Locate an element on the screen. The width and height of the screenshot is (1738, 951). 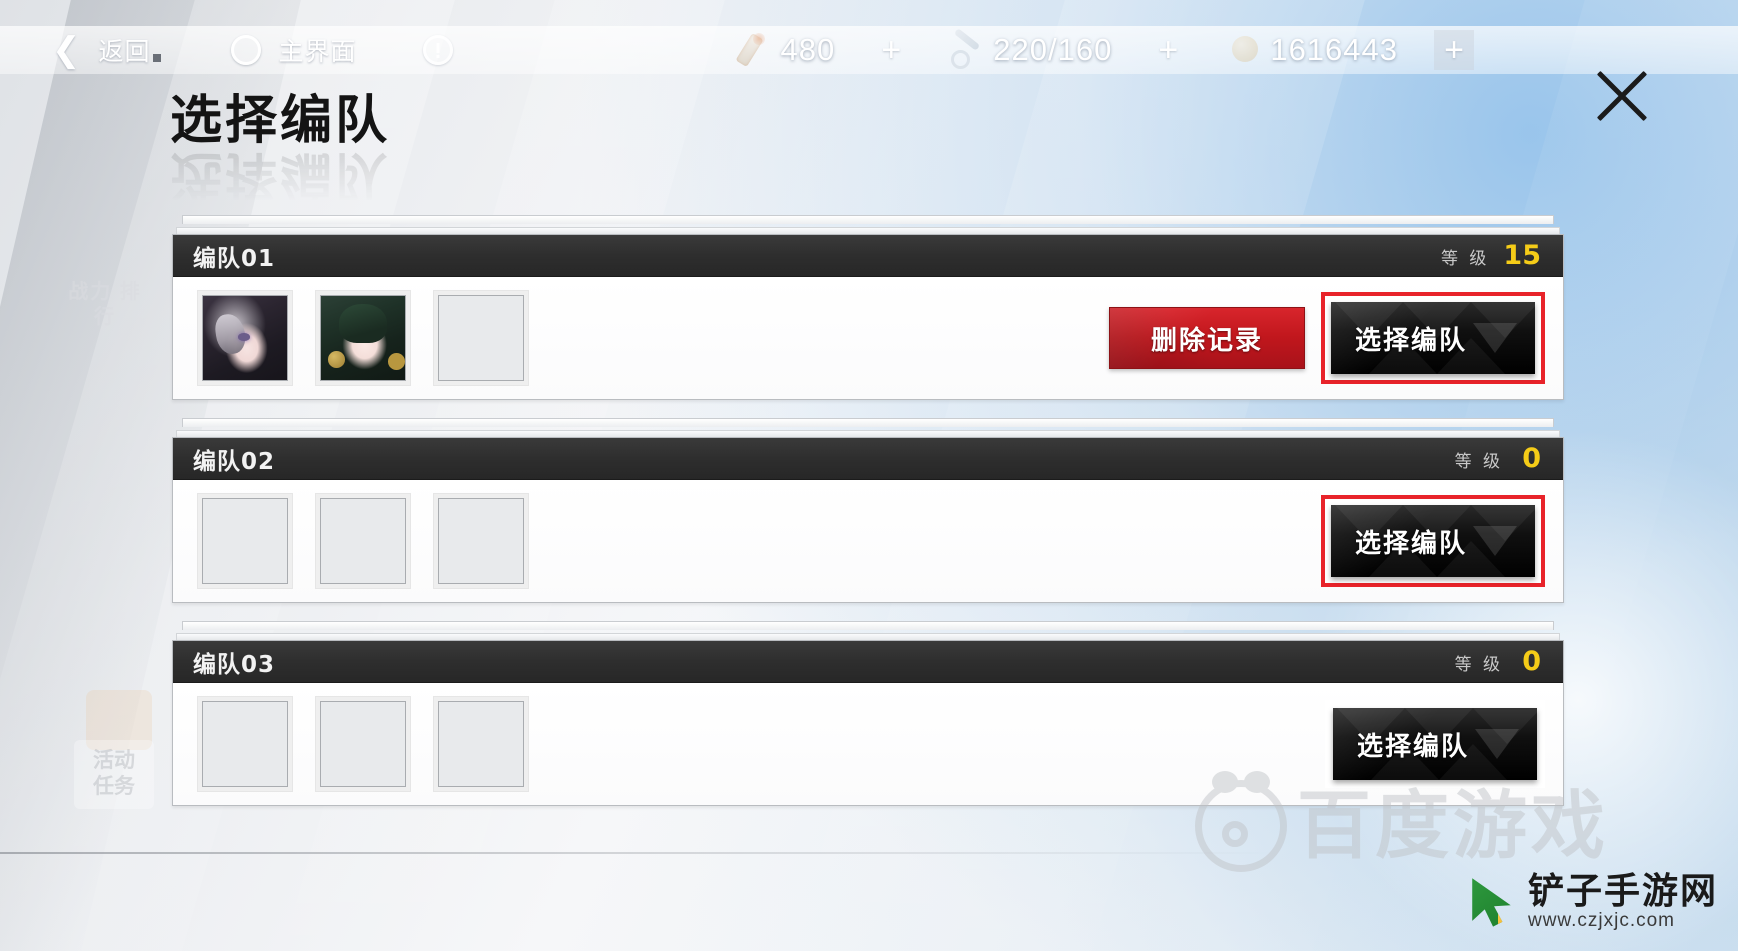
info-button is located at coordinates (405, 50).